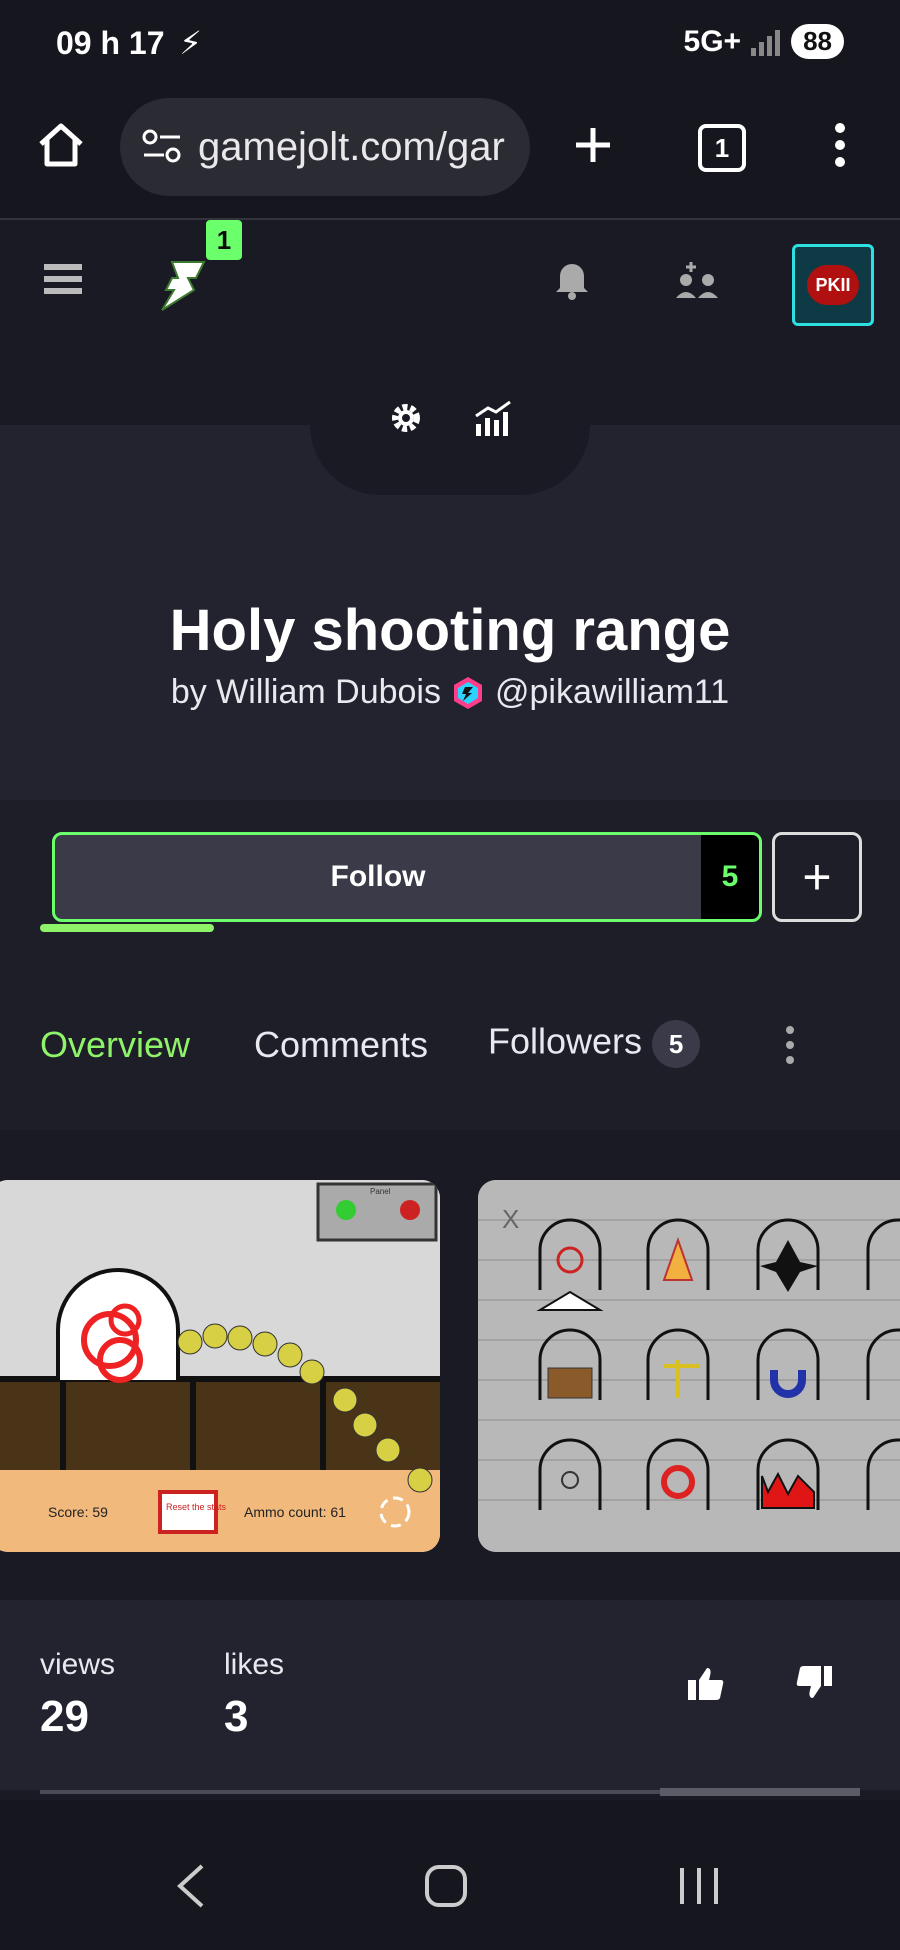  I want to click on status-bar: 09 h 17 ⚡ 5G+ 88, so click(450, 45).